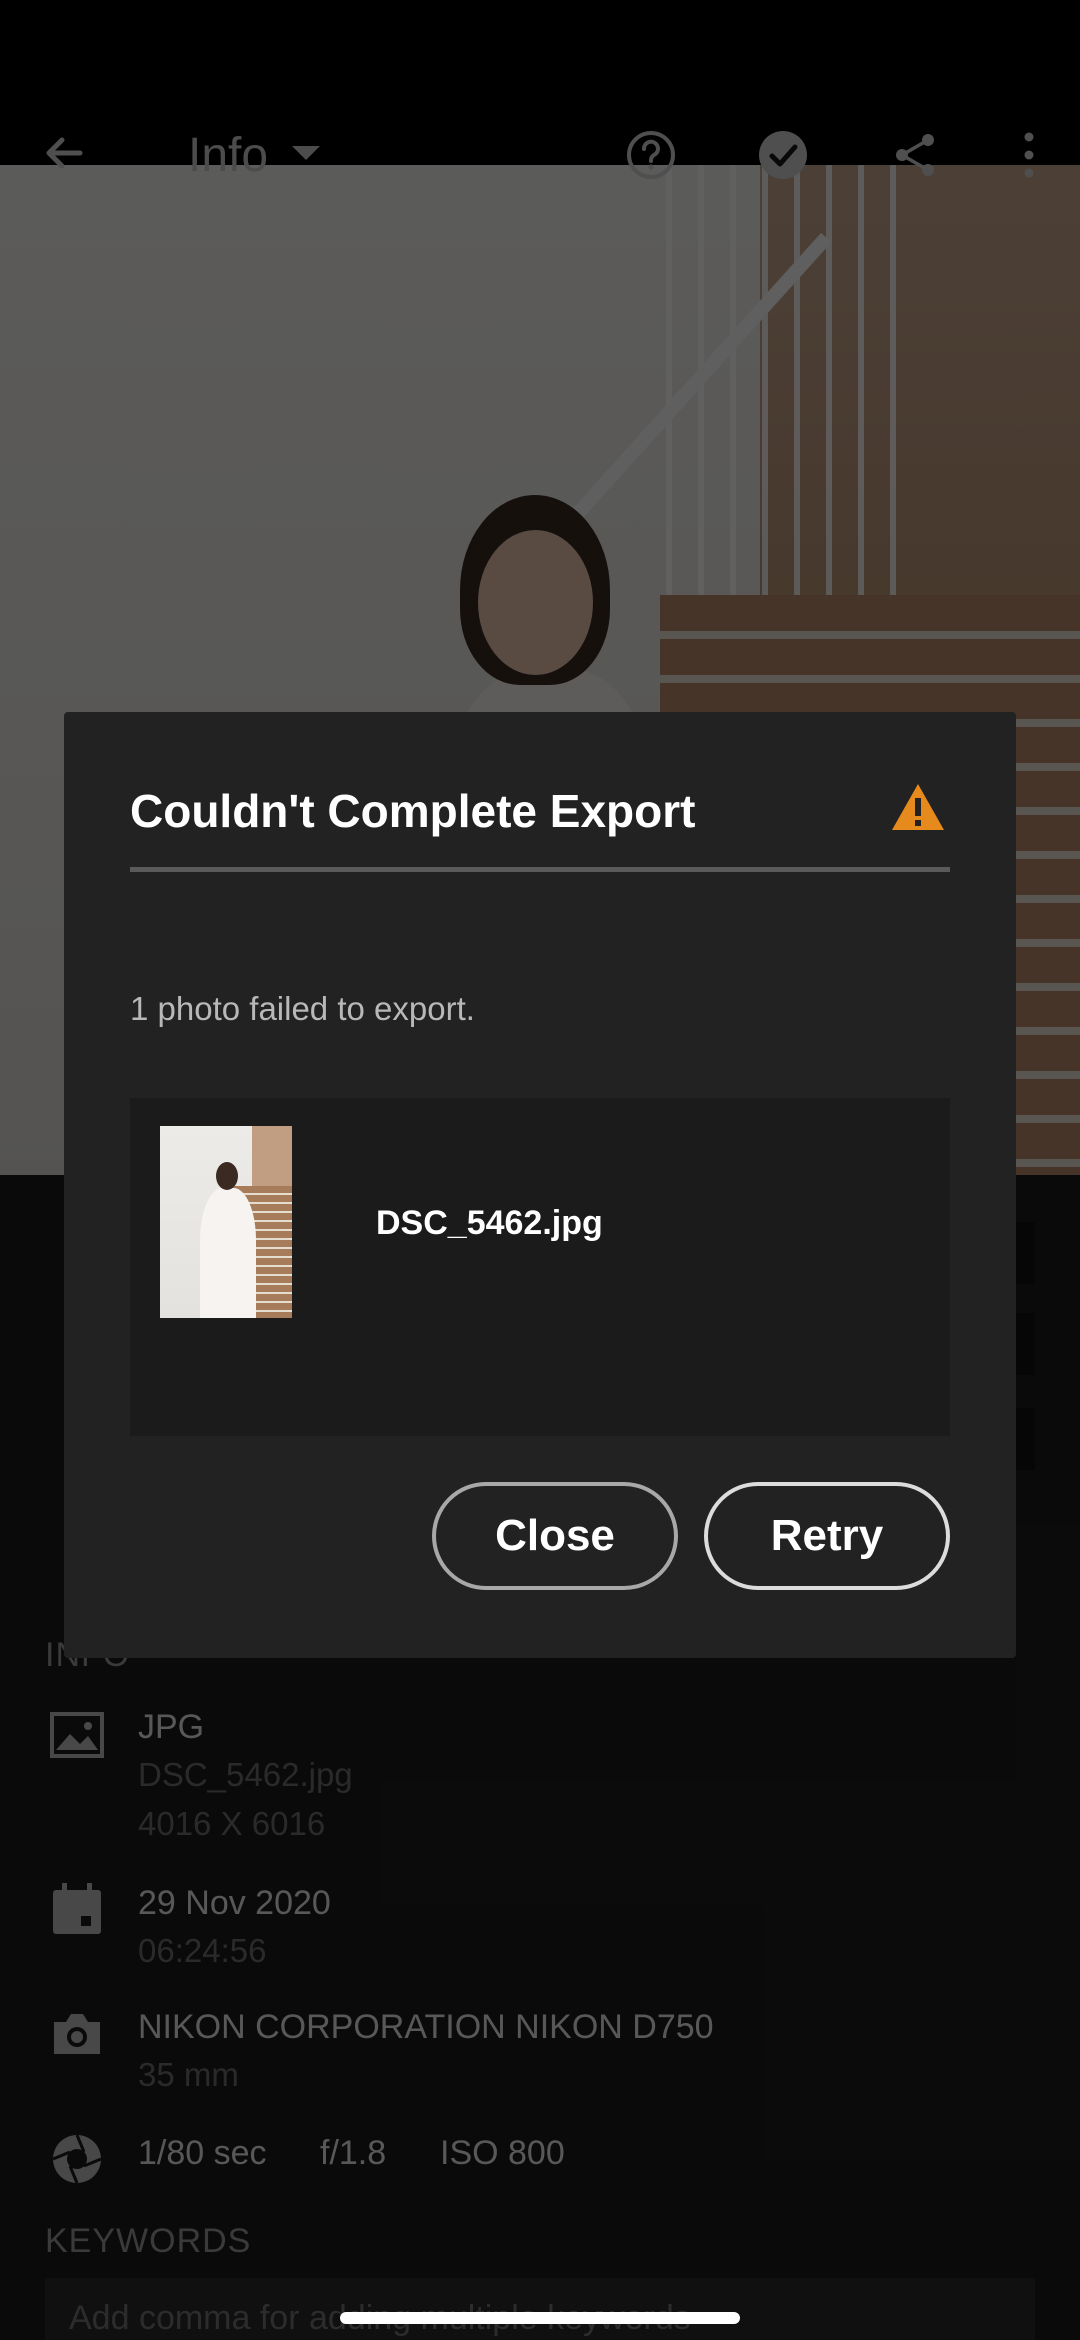  What do you see at coordinates (827, 1536) in the screenshot?
I see `retry-button: Retry` at bounding box center [827, 1536].